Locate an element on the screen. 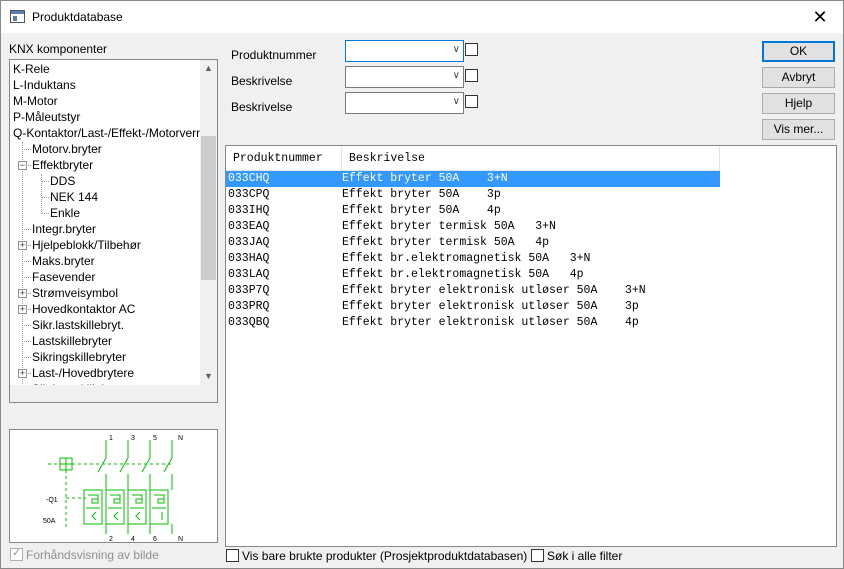 The width and height of the screenshot is (844, 569). list-header: Produktnummer Beskrivelse is located at coordinates (473, 158).